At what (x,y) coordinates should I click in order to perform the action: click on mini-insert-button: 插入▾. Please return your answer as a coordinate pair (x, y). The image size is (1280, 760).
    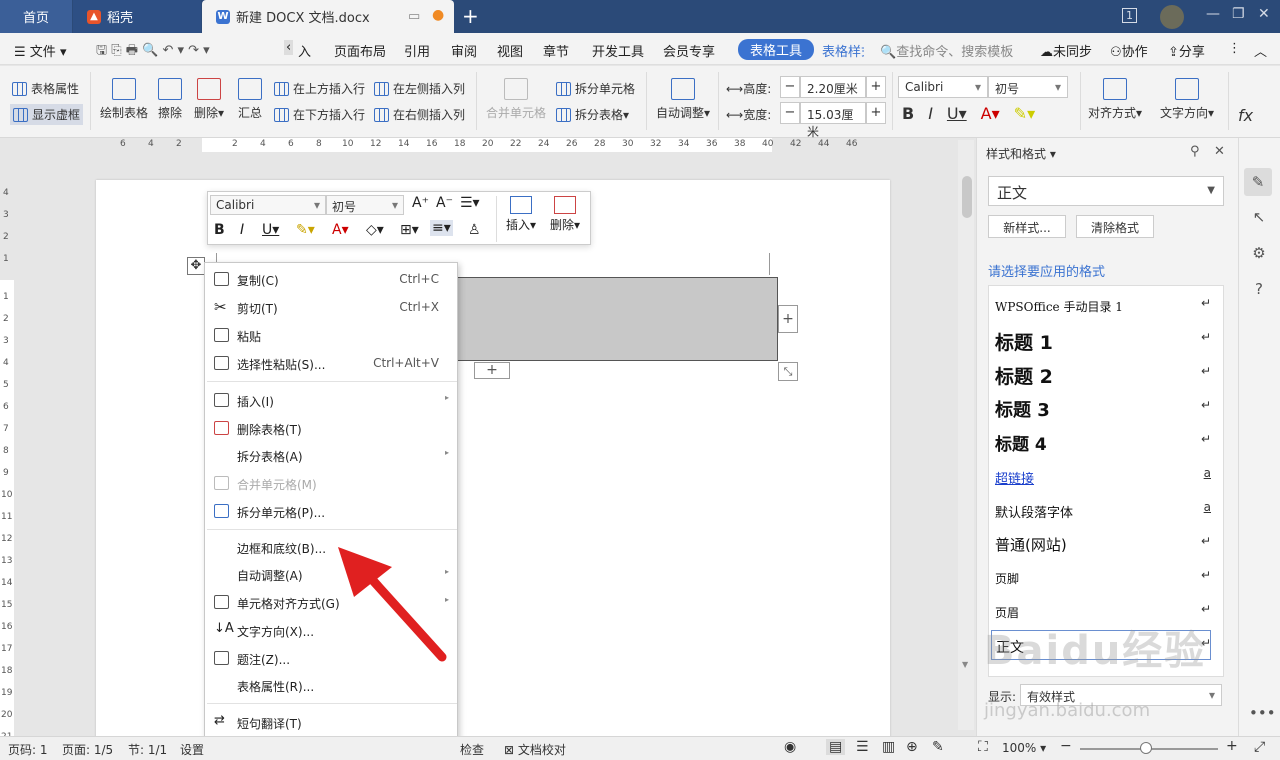
    Looking at the image, I should click on (521, 214).